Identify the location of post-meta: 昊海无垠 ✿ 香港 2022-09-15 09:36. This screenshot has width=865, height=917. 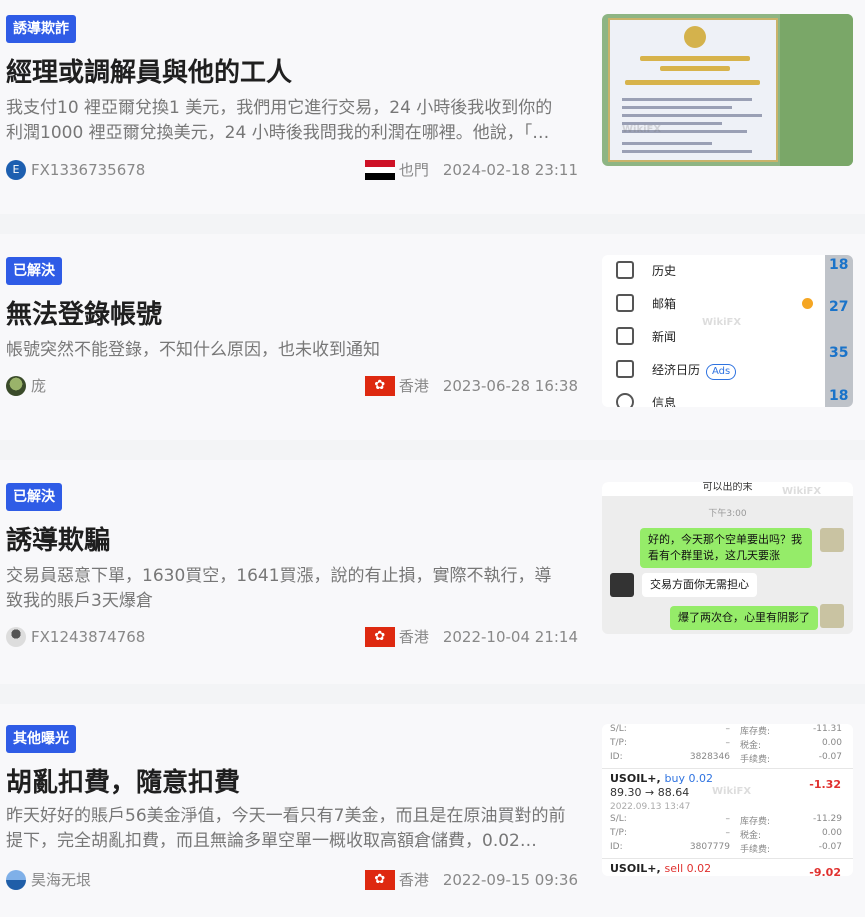
(292, 880).